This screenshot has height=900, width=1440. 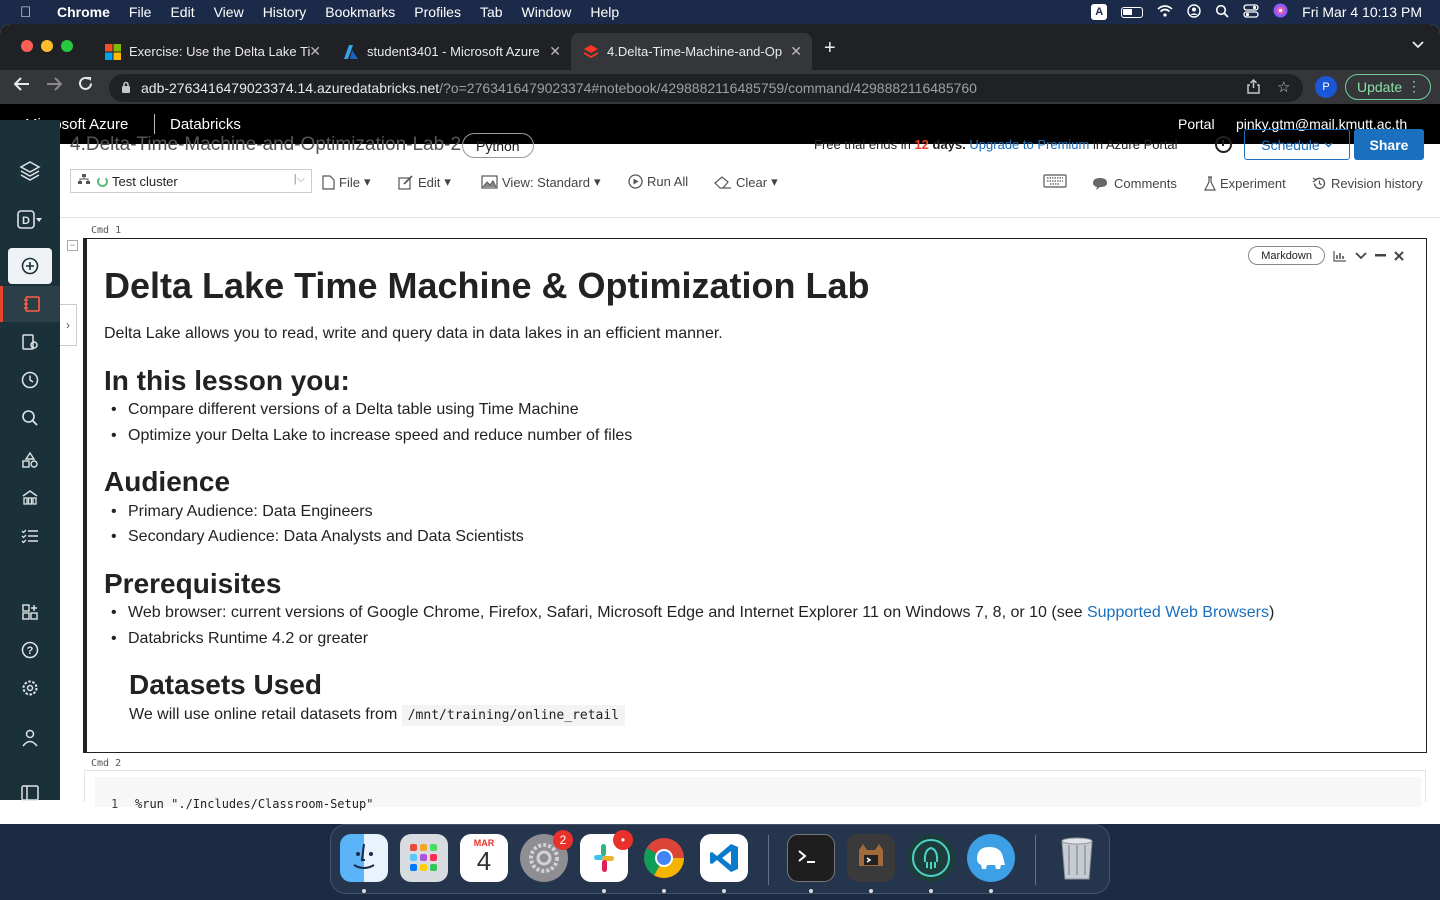 What do you see at coordinates (30, 738) in the screenshot?
I see `user-profile-icon` at bounding box center [30, 738].